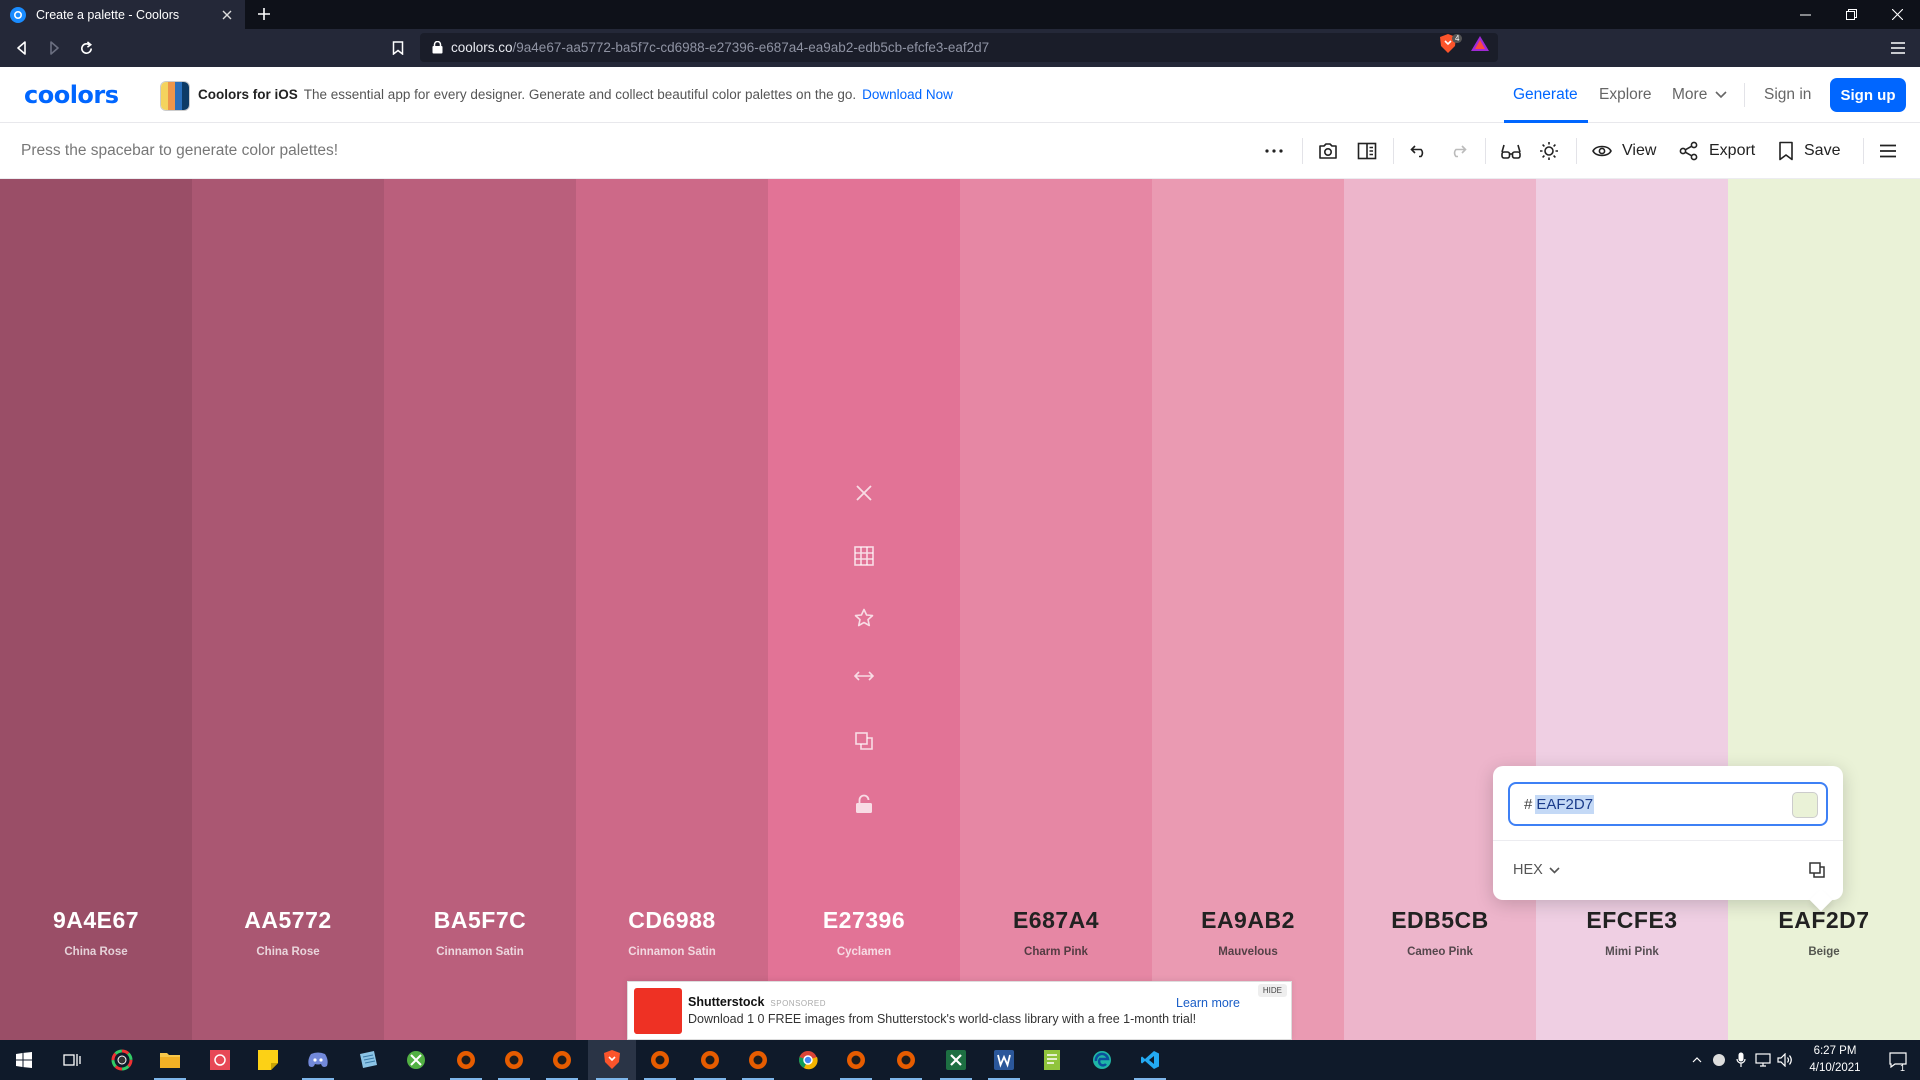  What do you see at coordinates (1785, 1060) in the screenshot?
I see `volume-icon` at bounding box center [1785, 1060].